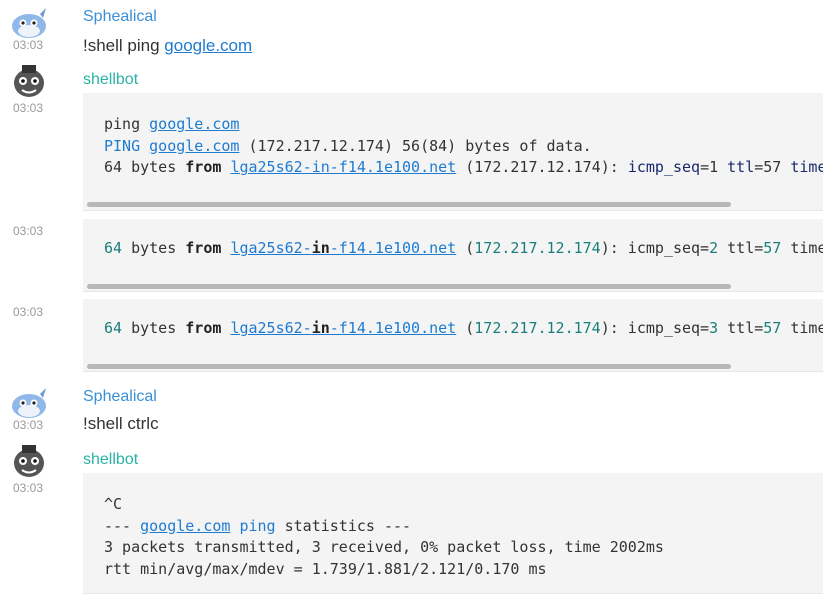 The image size is (833, 594). I want to click on message-5: 03:03 Sphealical !shell ctrlc, so click(416, 410).